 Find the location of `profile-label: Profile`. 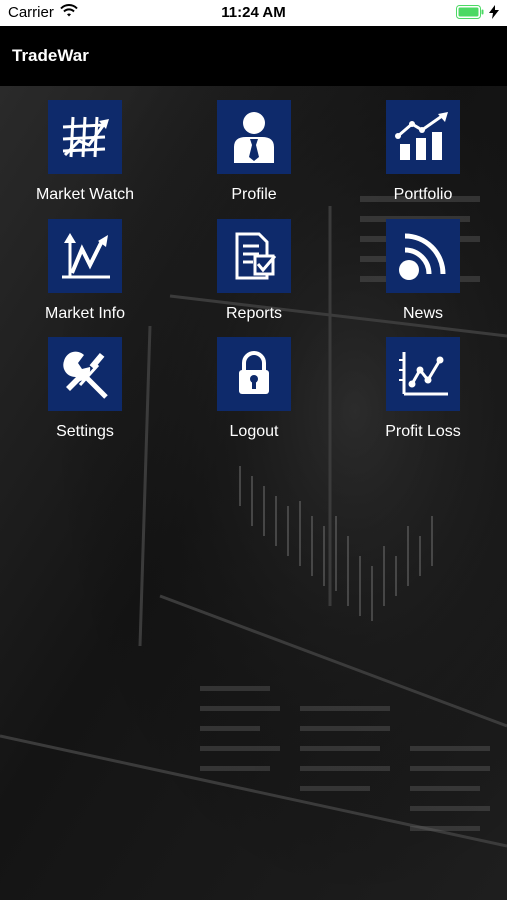

profile-label: Profile is located at coordinates (254, 194).